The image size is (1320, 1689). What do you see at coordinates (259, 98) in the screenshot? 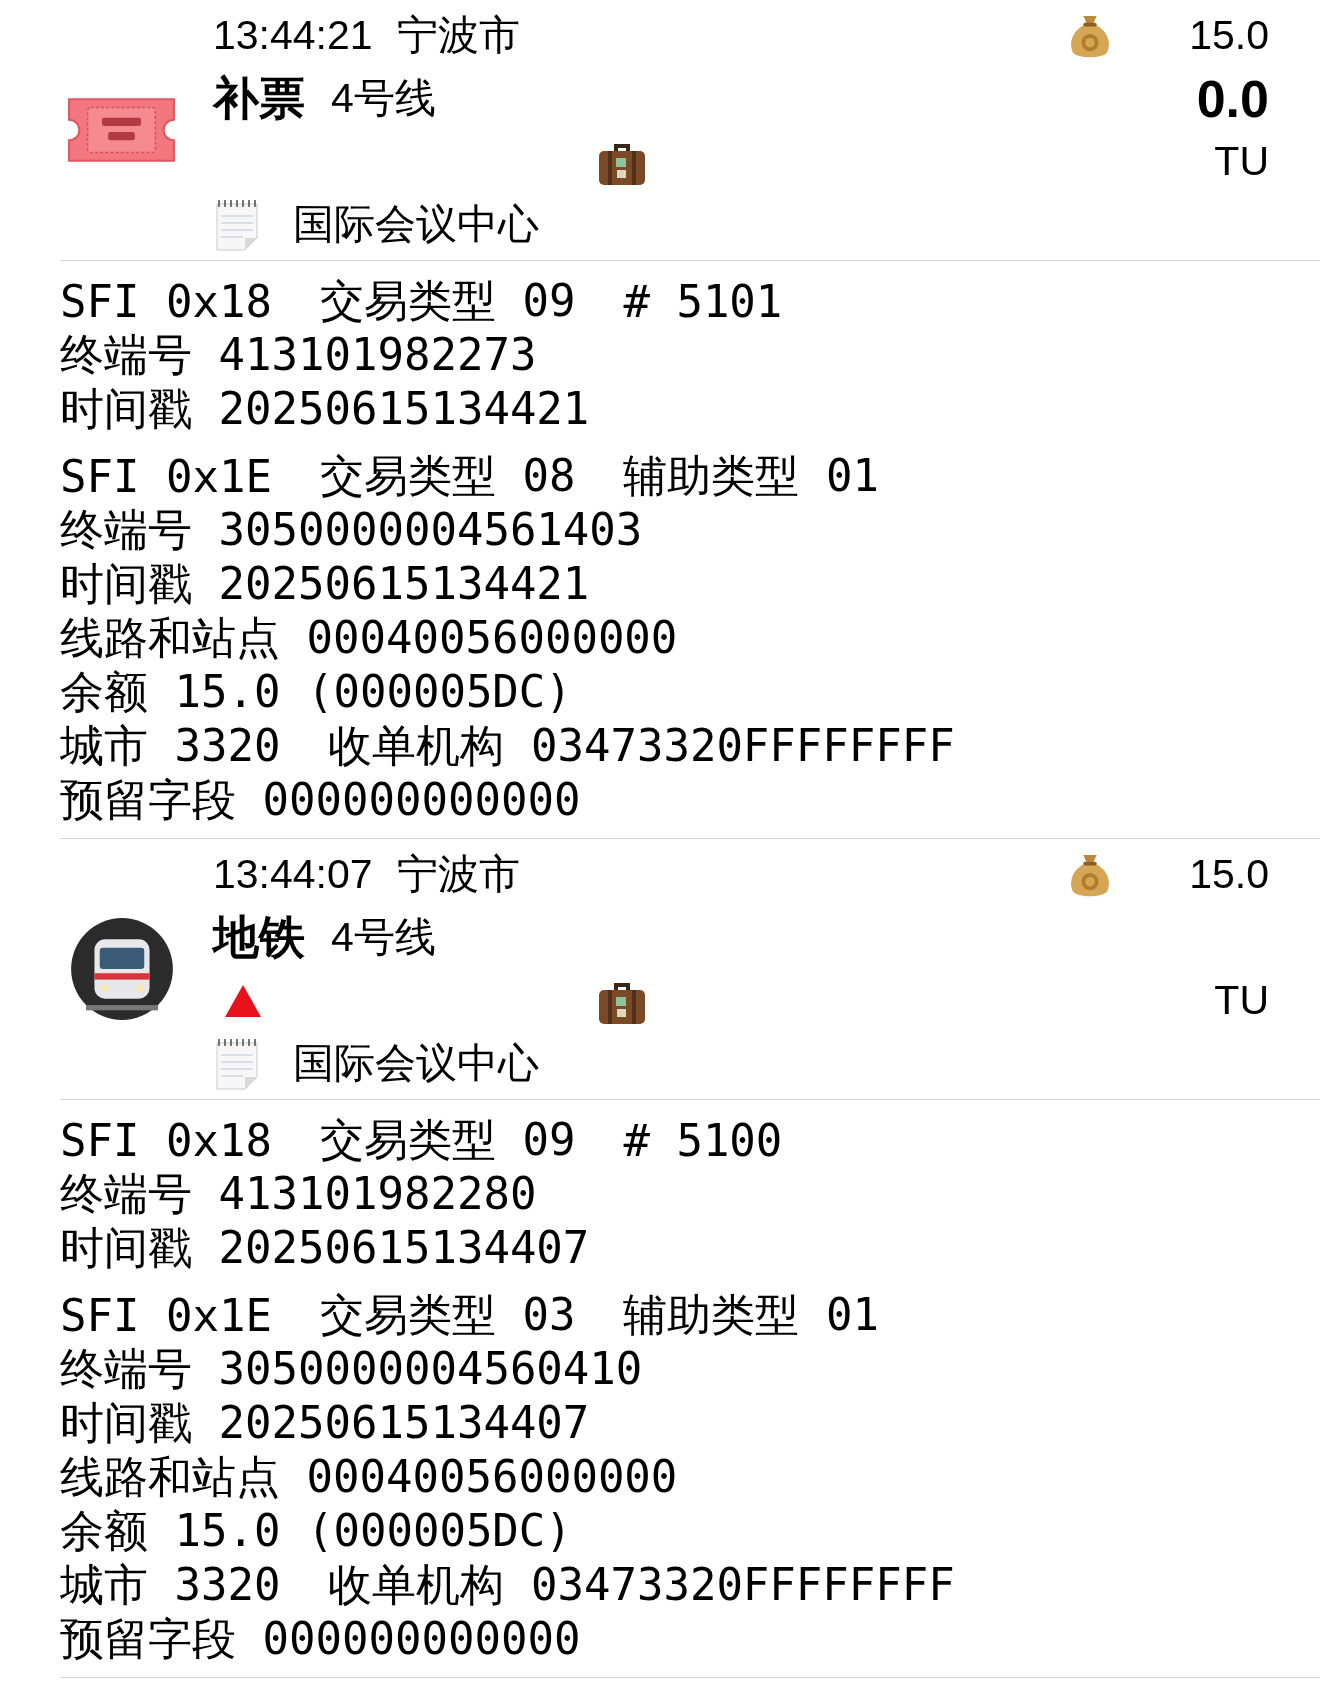
I see `transaction-type: 补票` at bounding box center [259, 98].